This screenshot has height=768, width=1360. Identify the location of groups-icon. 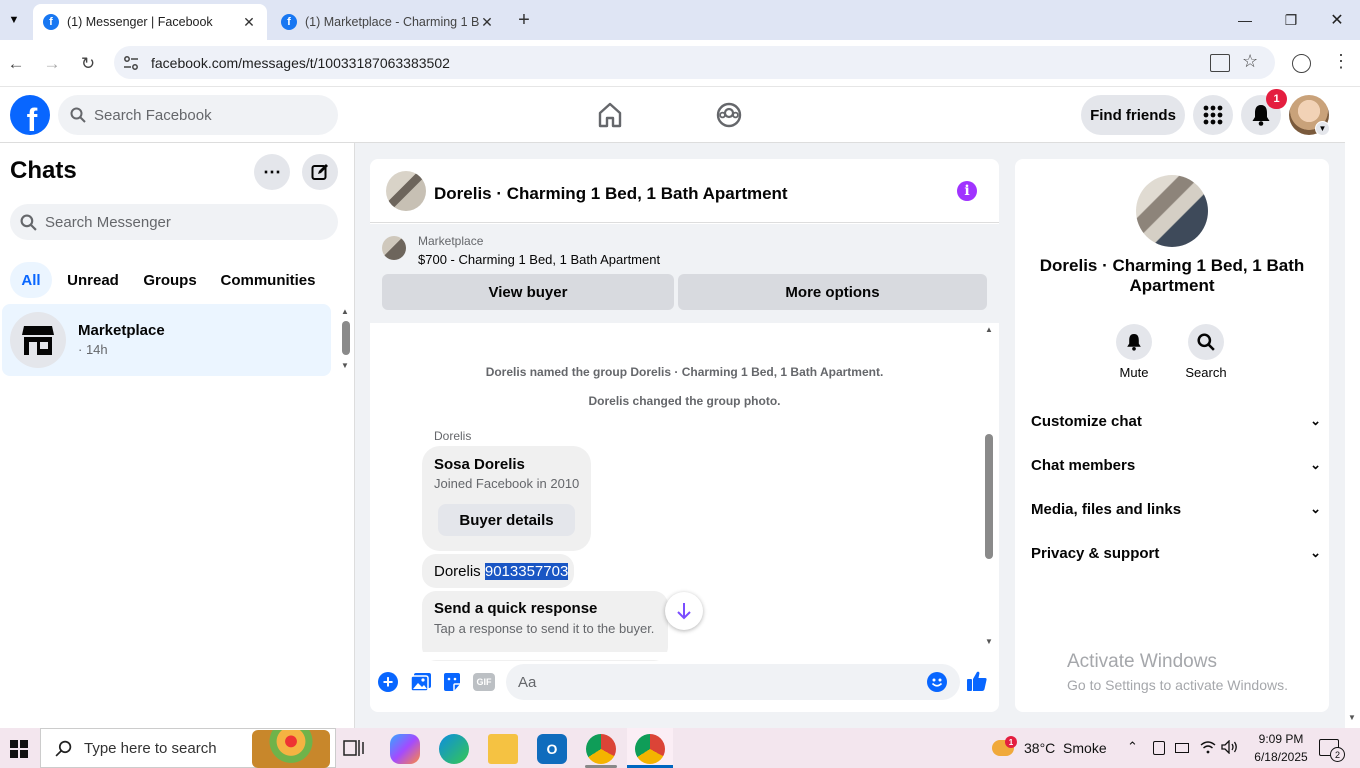
(729, 117).